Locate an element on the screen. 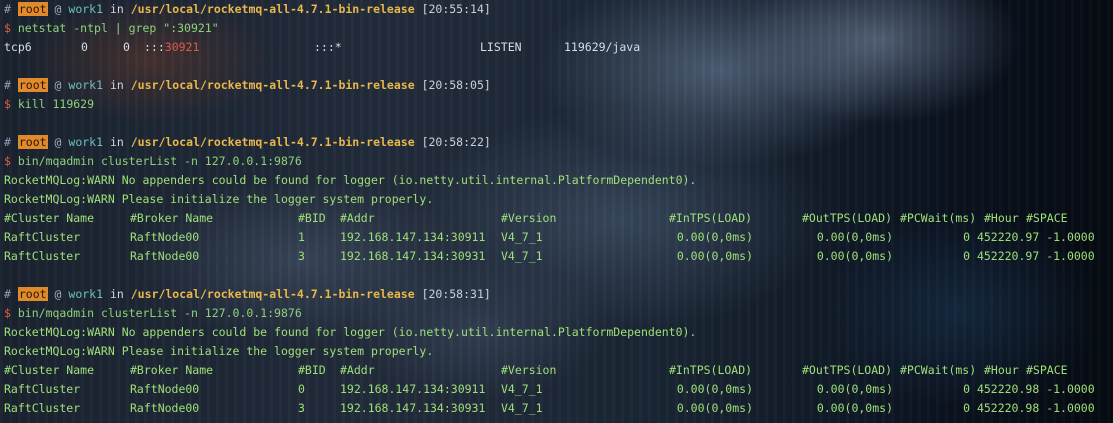 The image size is (1113, 423). command-text: kill 119629 is located at coordinates (56, 104).